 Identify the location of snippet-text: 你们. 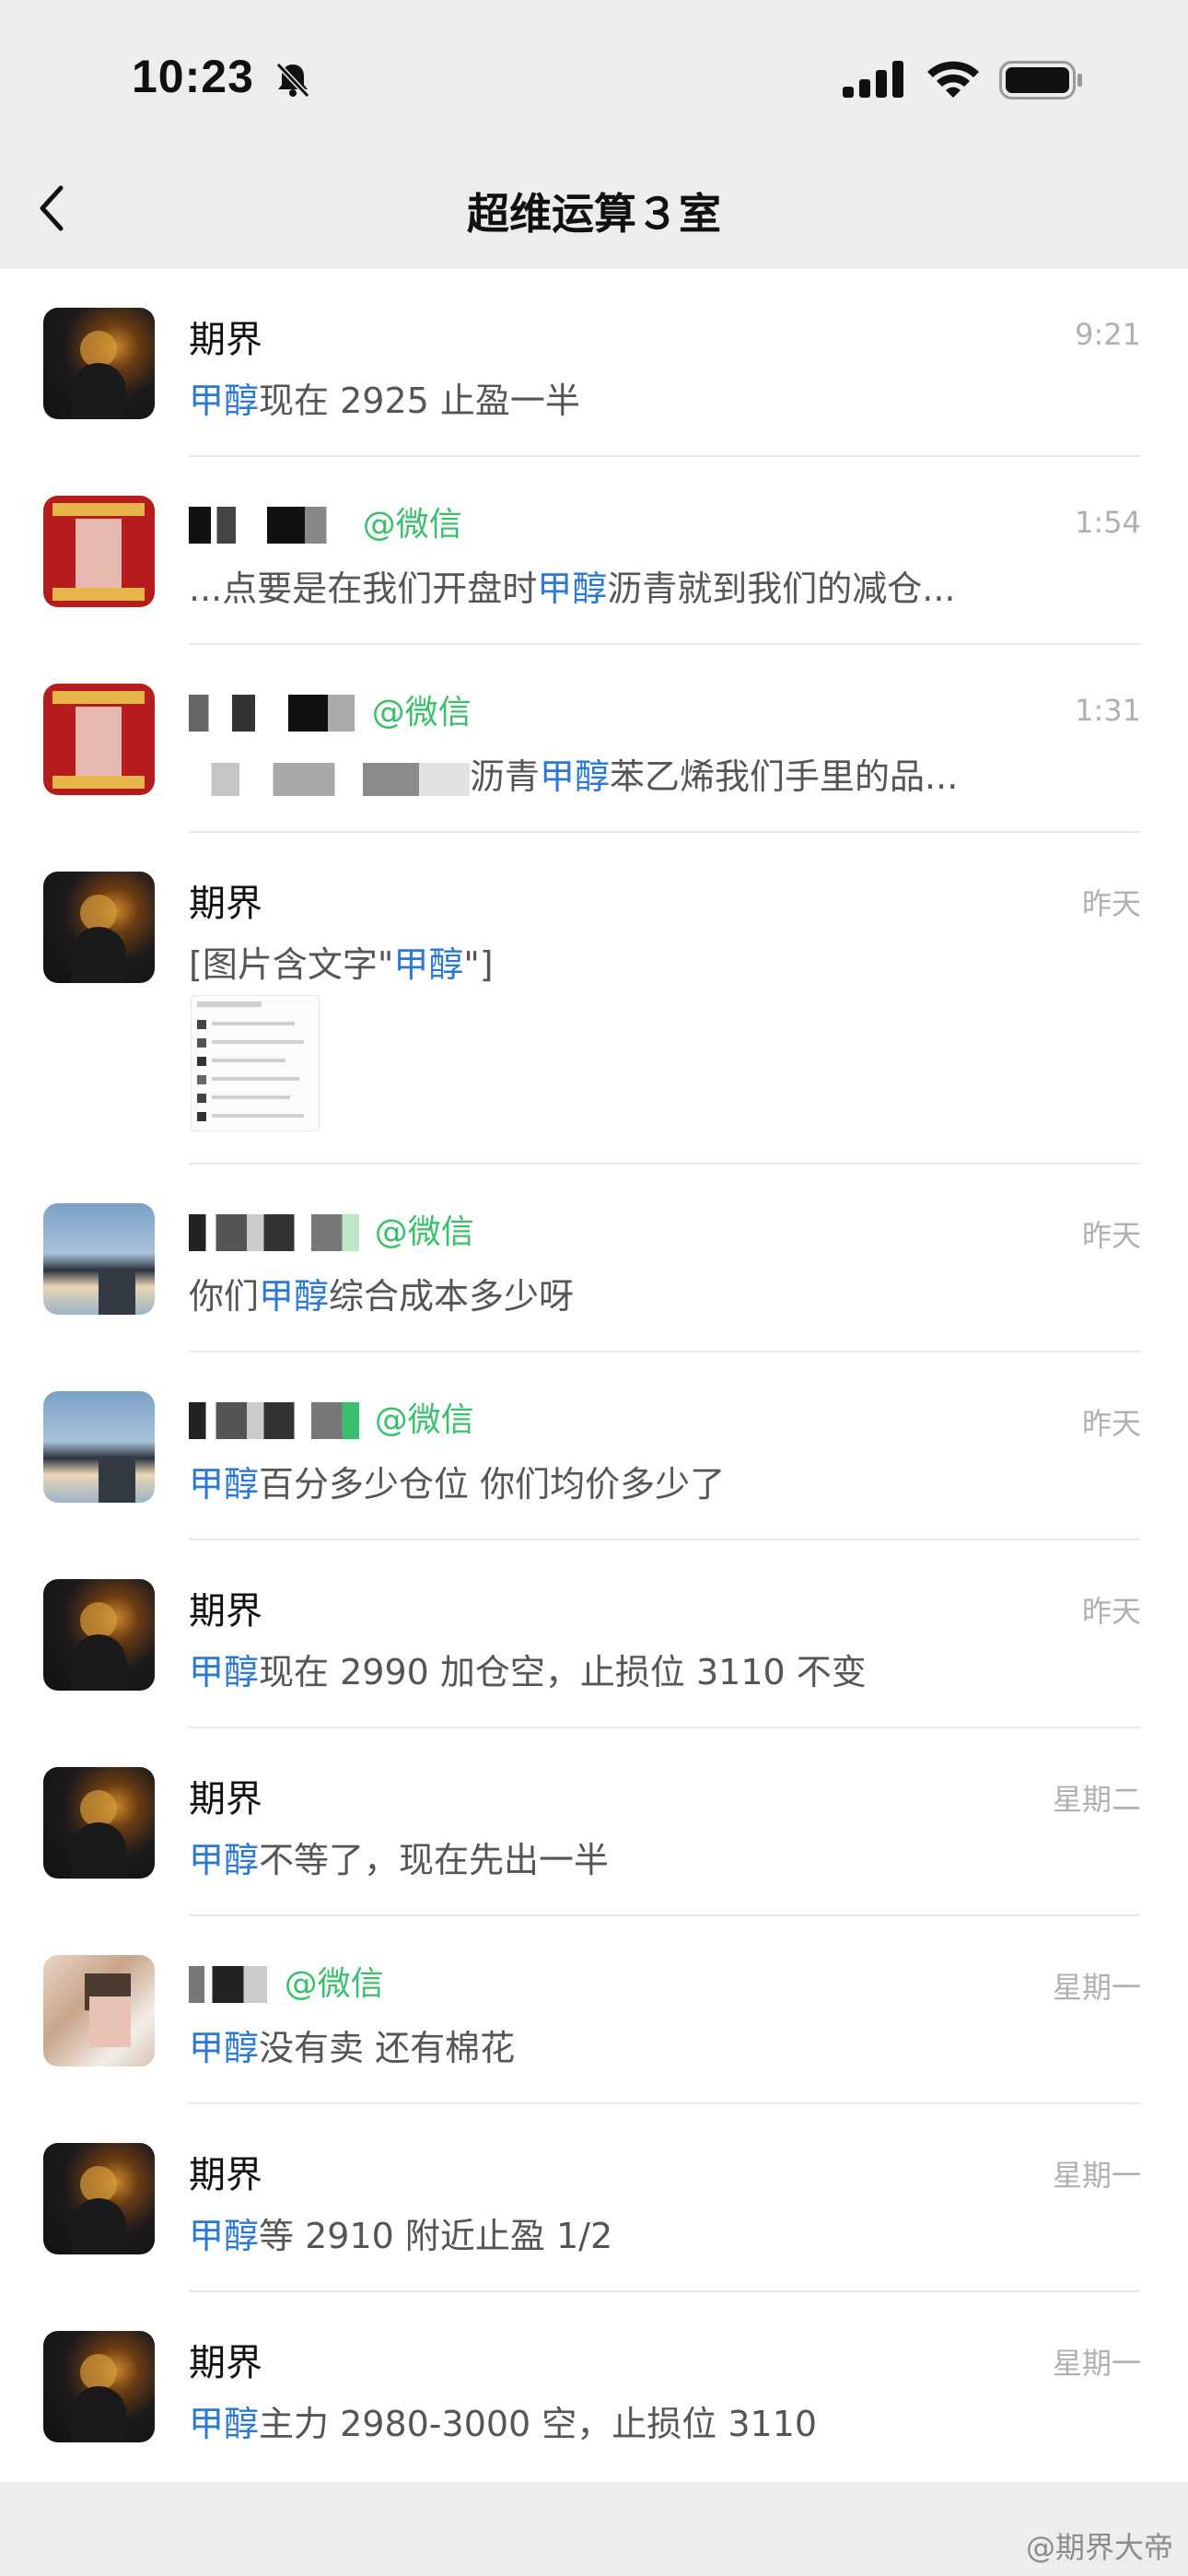
(224, 1296).